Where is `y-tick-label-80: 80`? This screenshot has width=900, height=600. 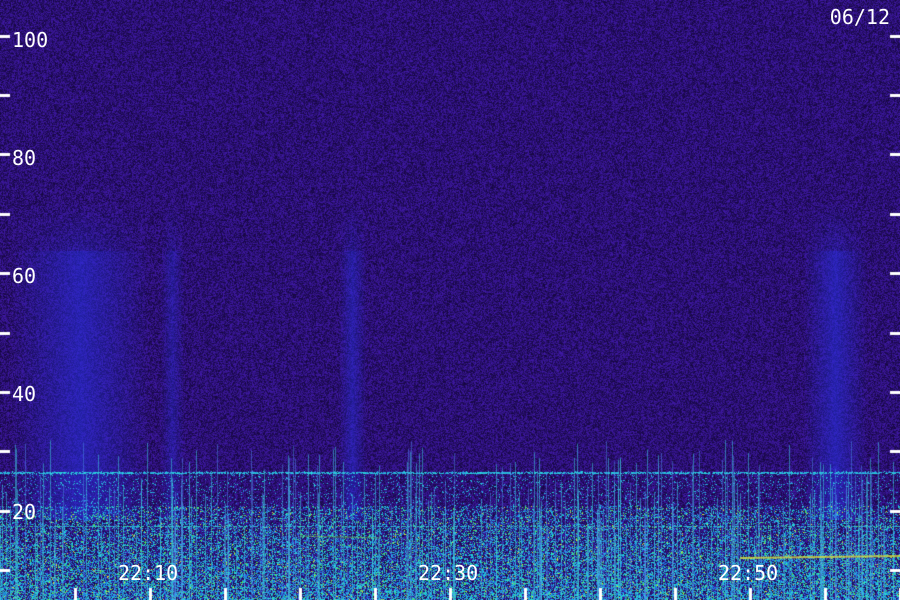 y-tick-label-80: 80 is located at coordinates (24, 158).